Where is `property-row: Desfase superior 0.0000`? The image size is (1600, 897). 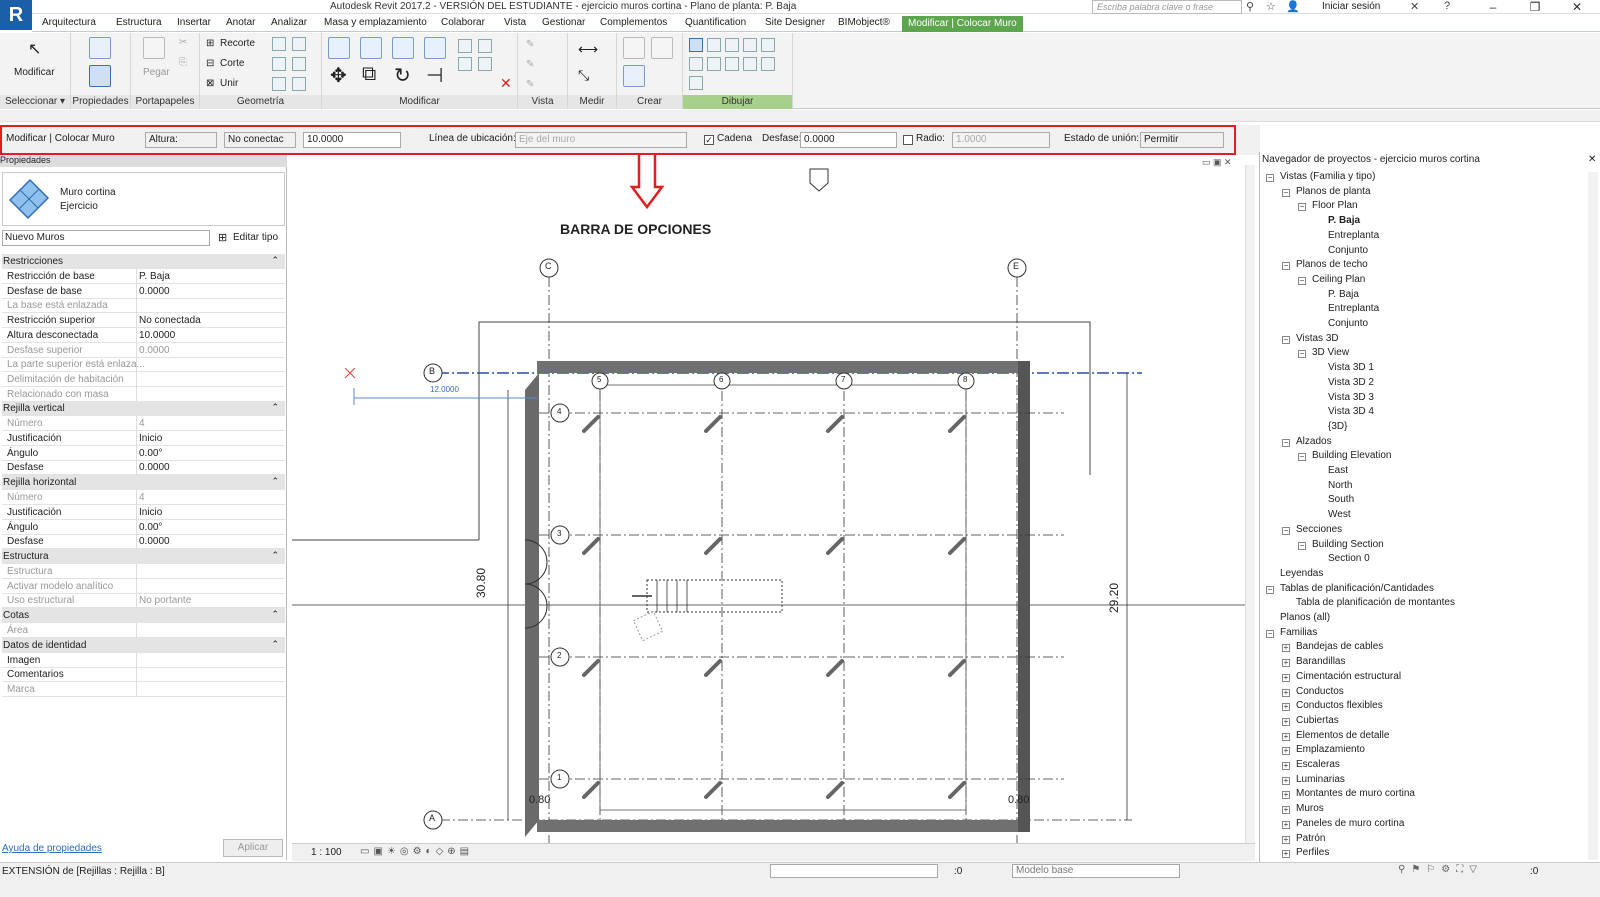
property-row: Desfase superior 0.0000 is located at coordinates (143, 350).